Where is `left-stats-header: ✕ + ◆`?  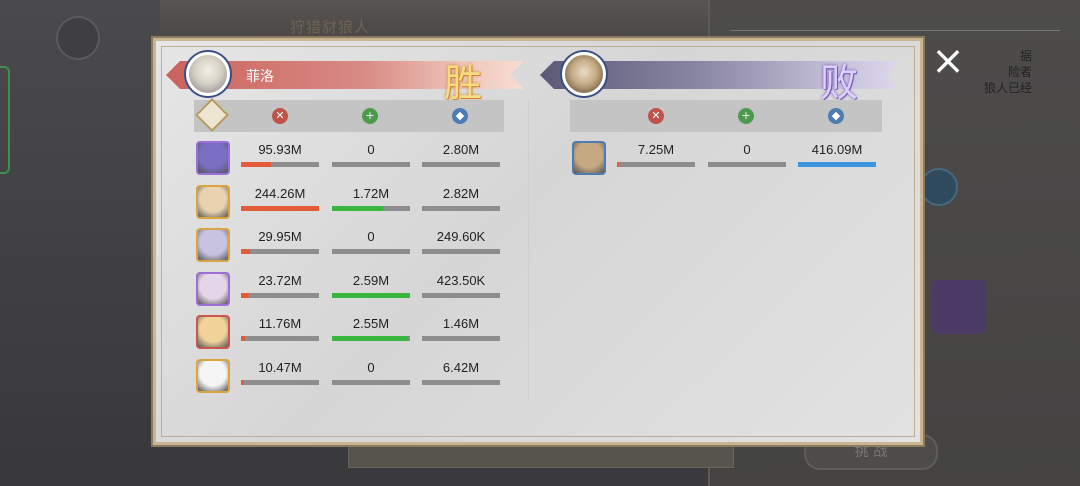
left-stats-header: ✕ + ◆ is located at coordinates (349, 115).